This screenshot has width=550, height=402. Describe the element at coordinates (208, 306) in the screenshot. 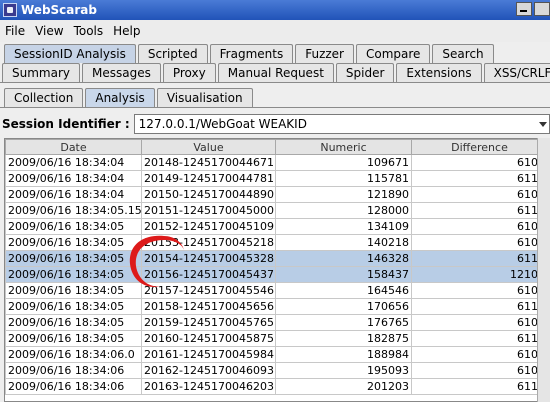

I see `cell-value: 20158-1245170045656` at that location.